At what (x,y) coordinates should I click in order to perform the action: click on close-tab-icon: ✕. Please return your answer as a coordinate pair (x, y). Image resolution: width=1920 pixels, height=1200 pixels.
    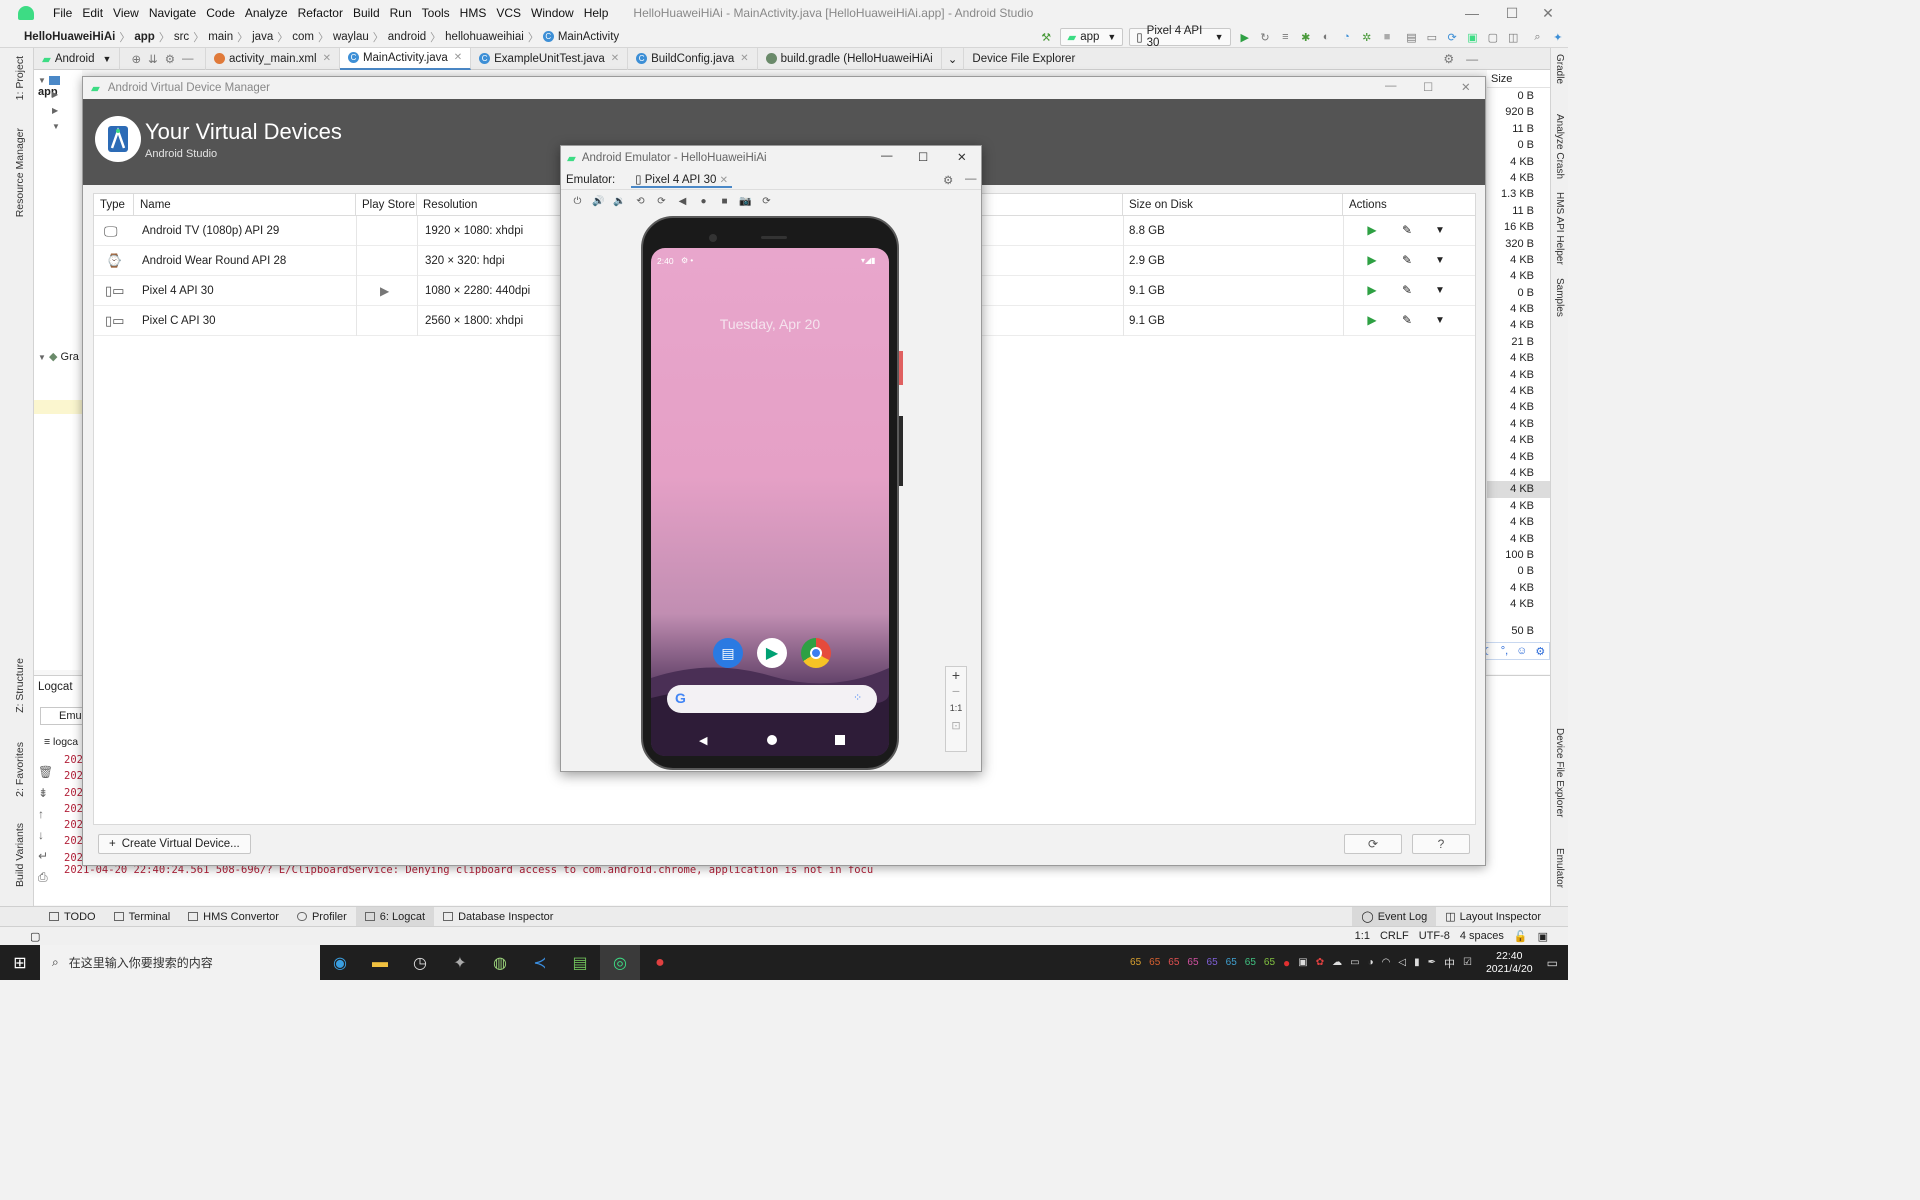
    Looking at the image, I should click on (458, 57).